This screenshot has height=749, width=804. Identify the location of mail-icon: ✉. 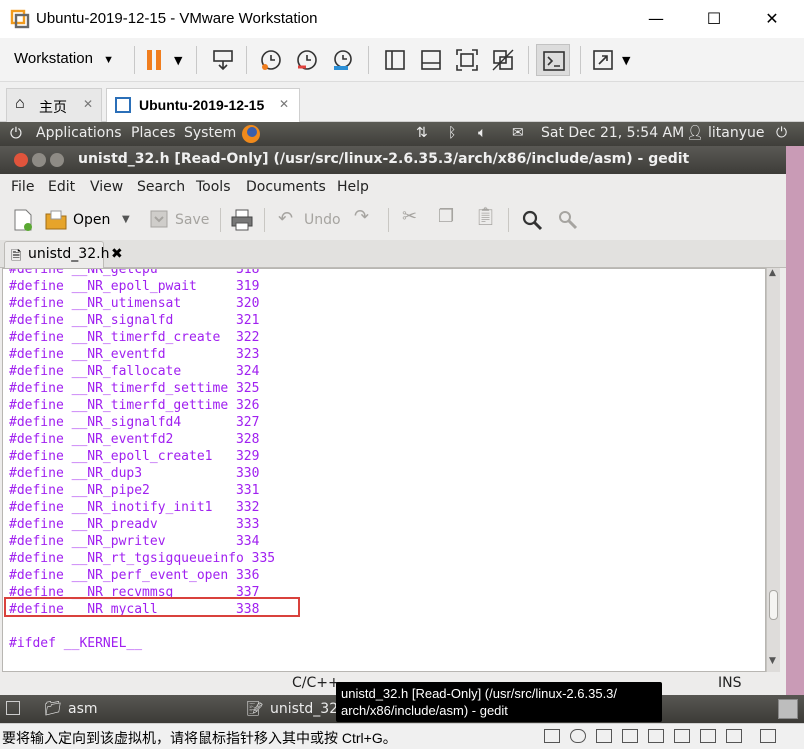
(518, 133).